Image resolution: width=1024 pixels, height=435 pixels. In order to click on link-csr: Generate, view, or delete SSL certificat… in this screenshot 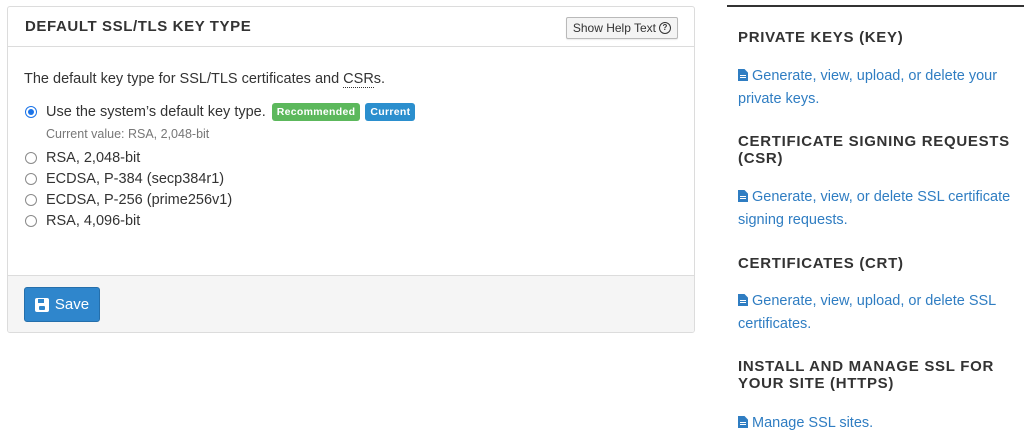, I will do `click(881, 209)`.